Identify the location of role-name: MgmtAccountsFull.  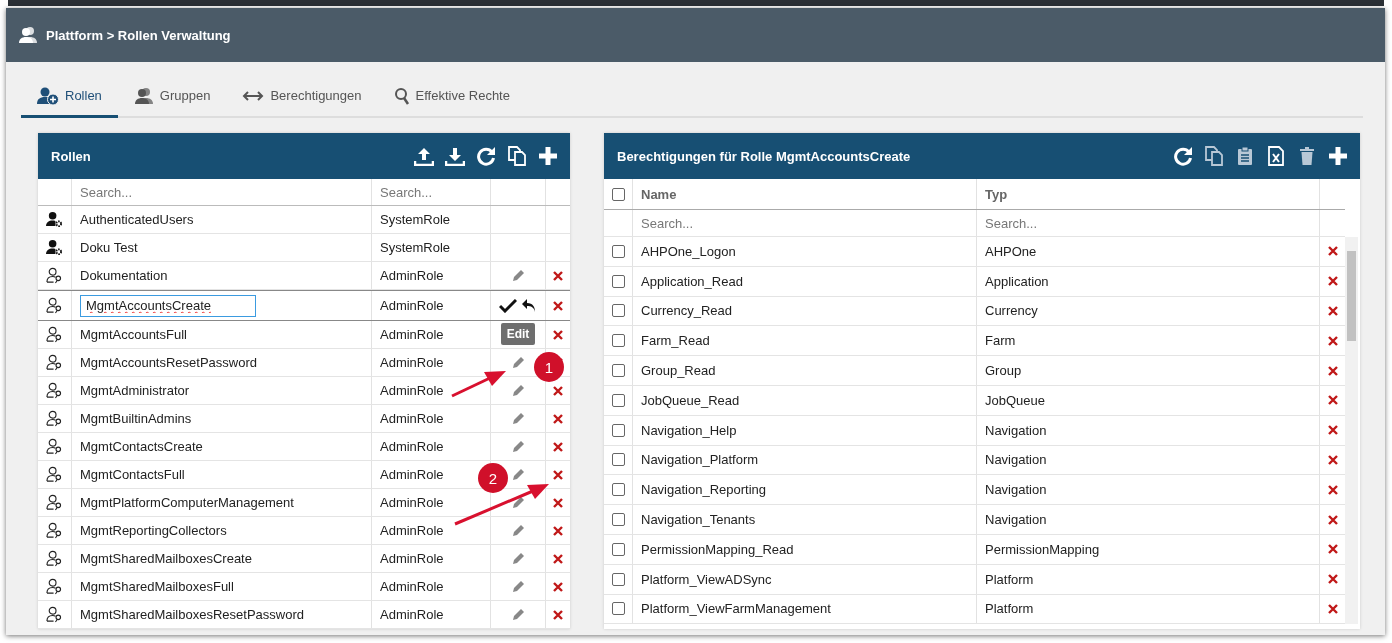
(133, 334).